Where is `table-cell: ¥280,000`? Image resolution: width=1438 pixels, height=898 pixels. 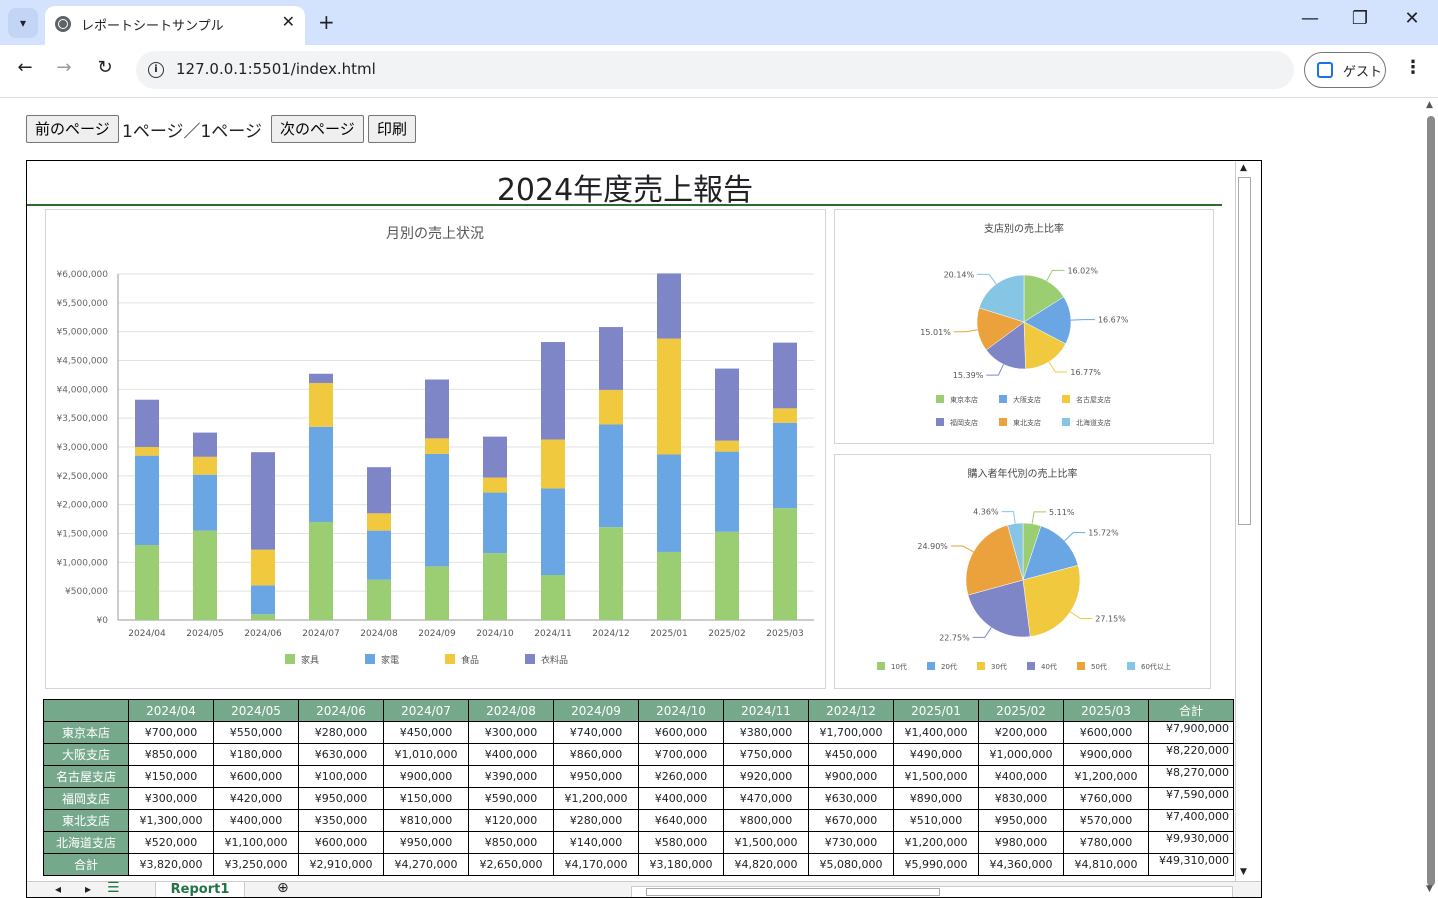 table-cell: ¥280,000 is located at coordinates (341, 732).